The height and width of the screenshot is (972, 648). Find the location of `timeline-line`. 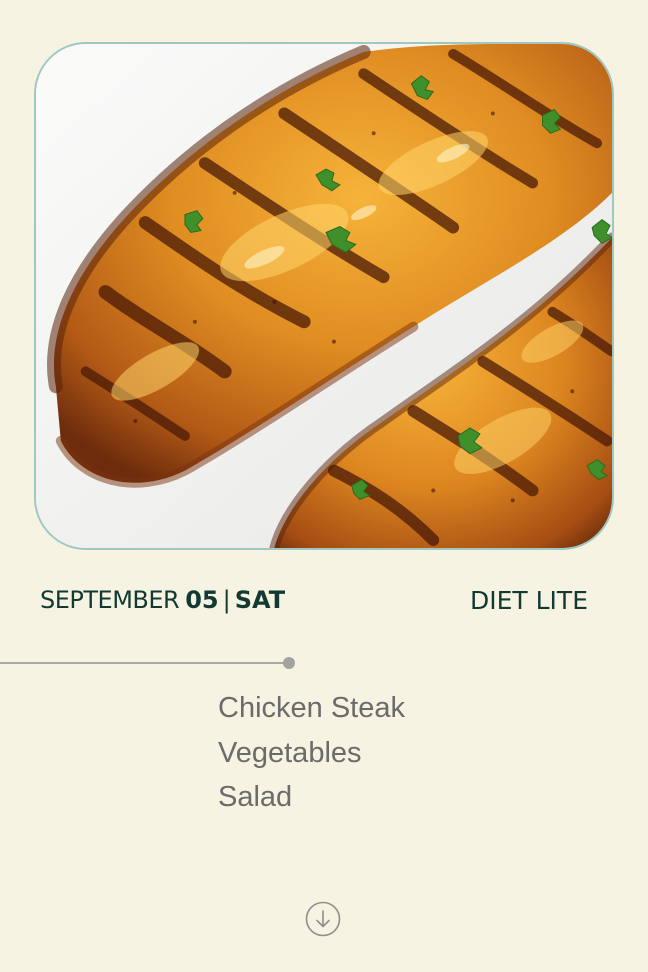

timeline-line is located at coordinates (142, 663).